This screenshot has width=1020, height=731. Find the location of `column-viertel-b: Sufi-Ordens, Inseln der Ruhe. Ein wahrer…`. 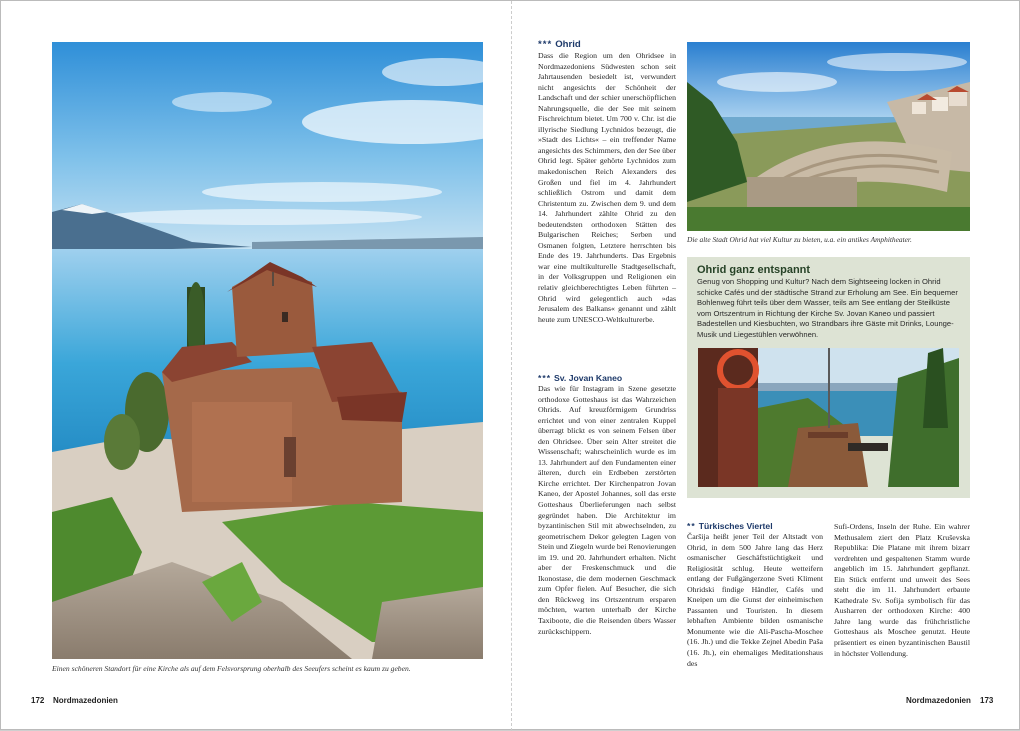

column-viertel-b: Sufi-Ordens, Inseln der Ruhe. Ein wahrer… is located at coordinates (902, 590).